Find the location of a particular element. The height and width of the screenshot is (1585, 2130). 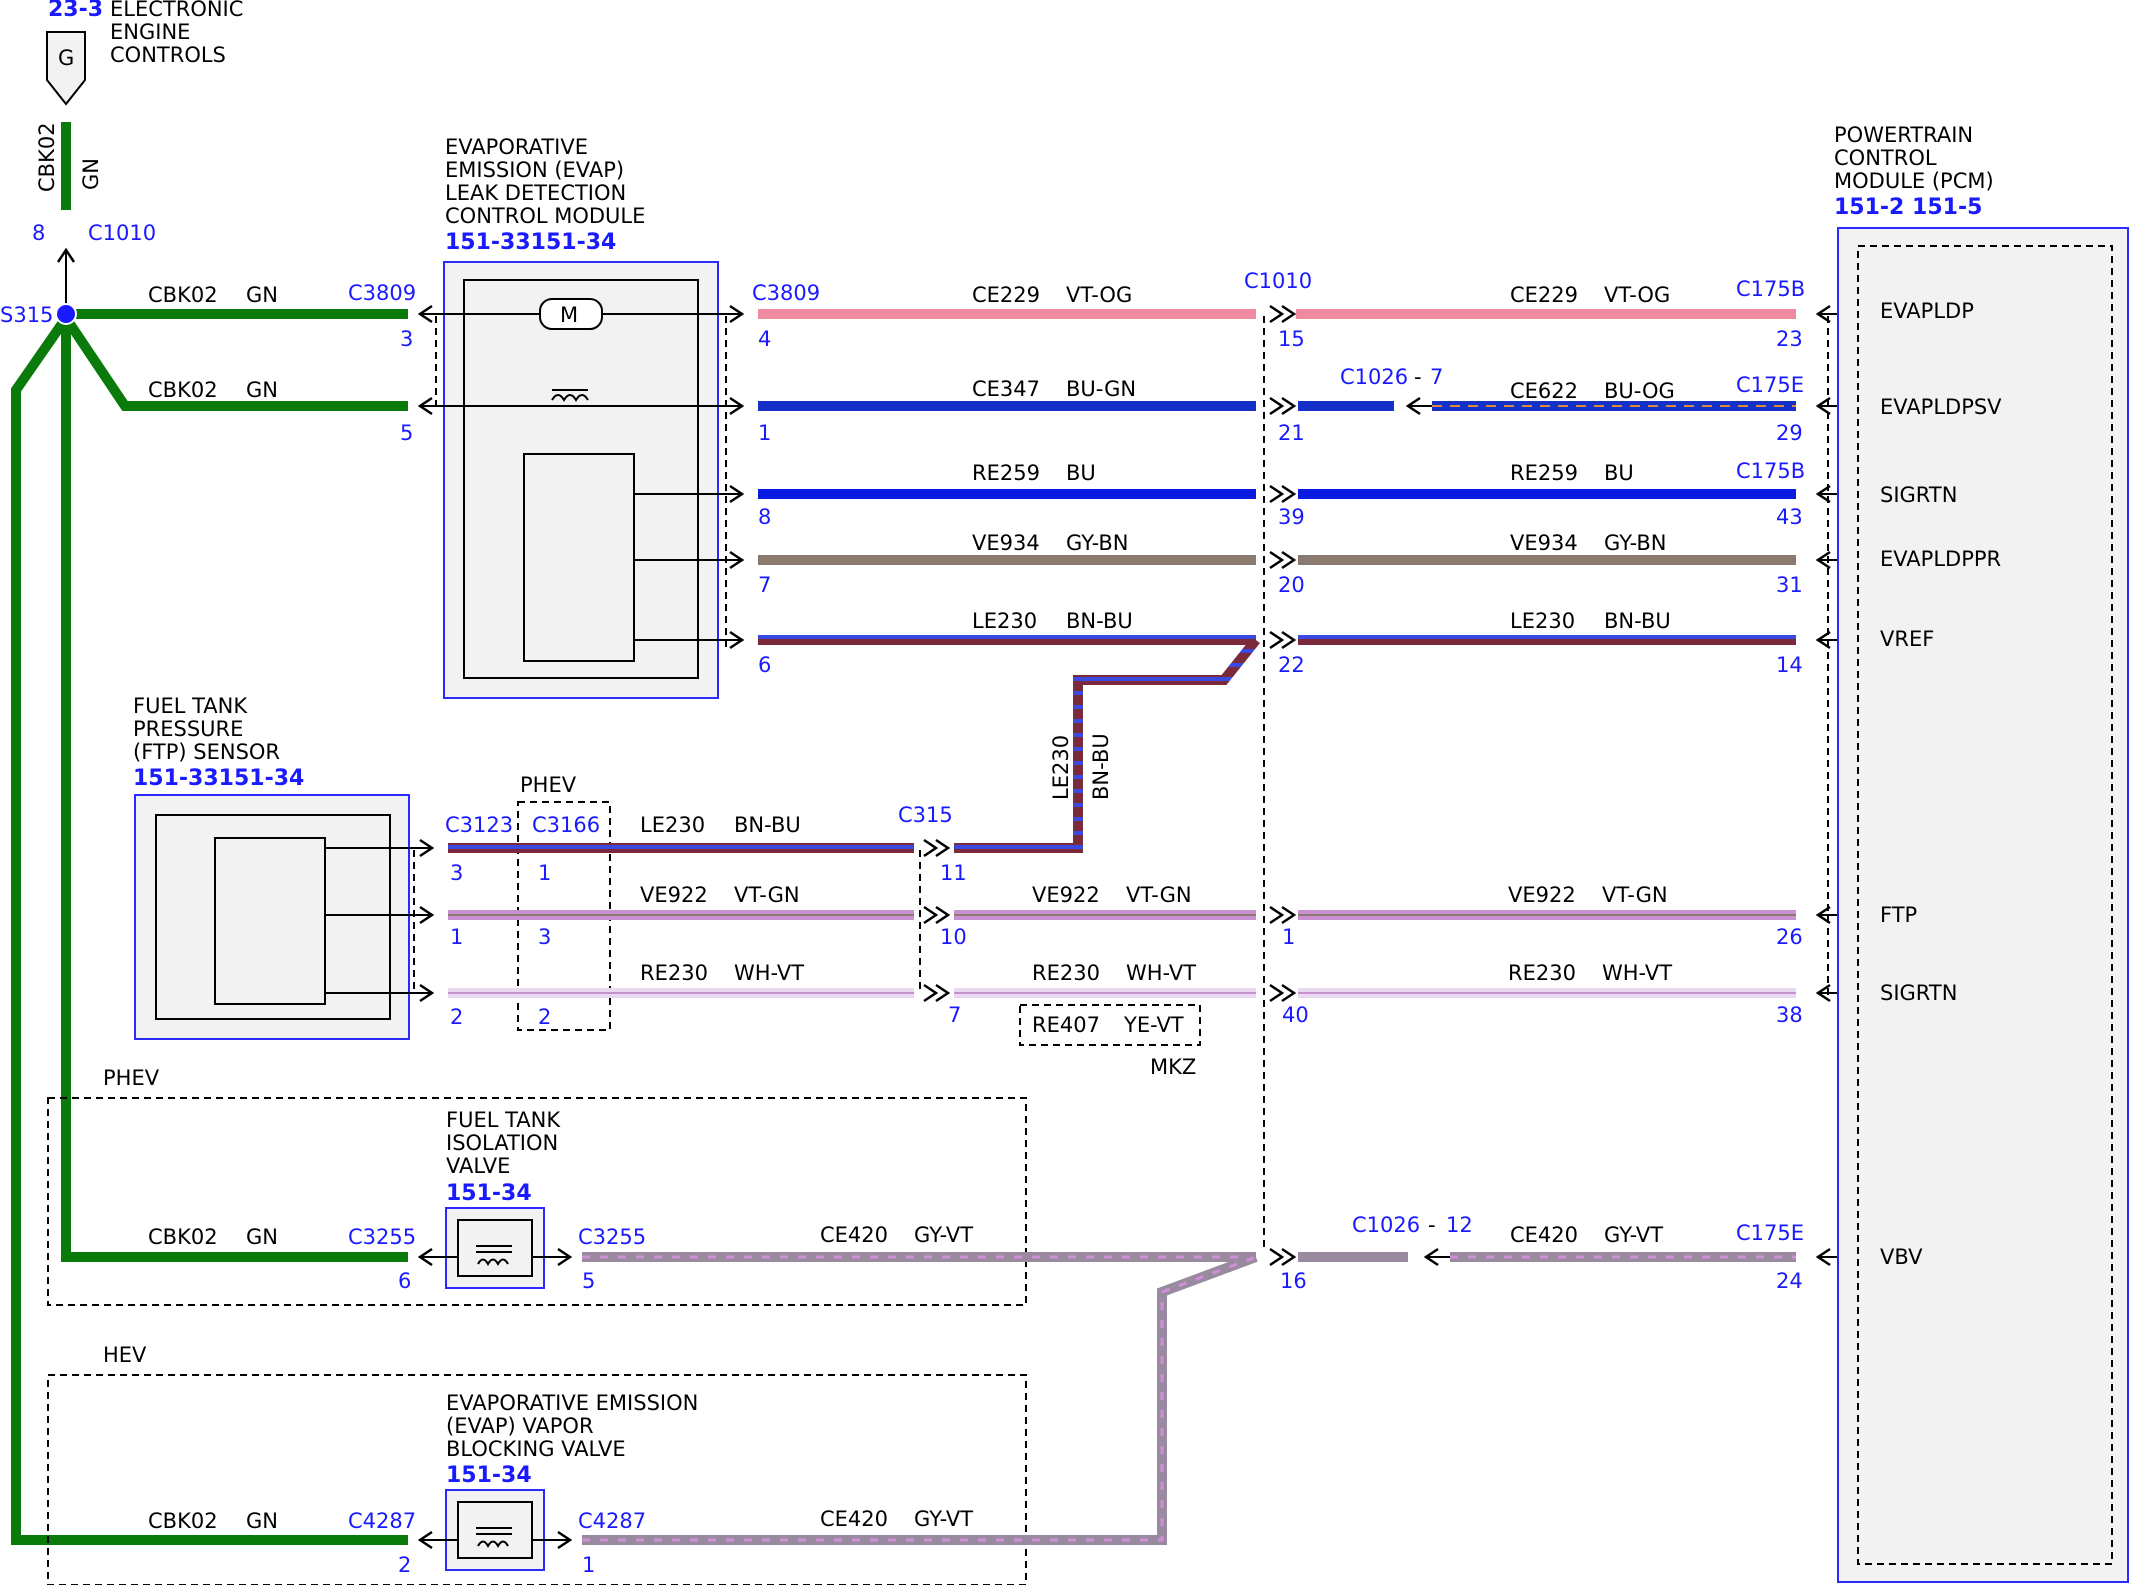

row4-right-circuit: VE934 is located at coordinates (1544, 543).